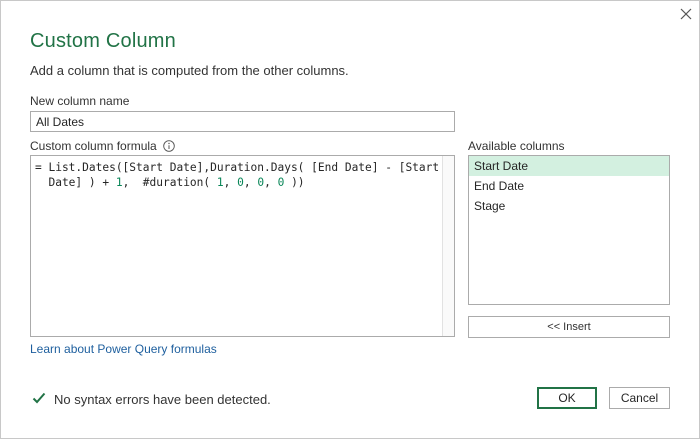 This screenshot has height=439, width=700. What do you see at coordinates (569, 186) in the screenshot?
I see `available-column-end-date: End Date` at bounding box center [569, 186].